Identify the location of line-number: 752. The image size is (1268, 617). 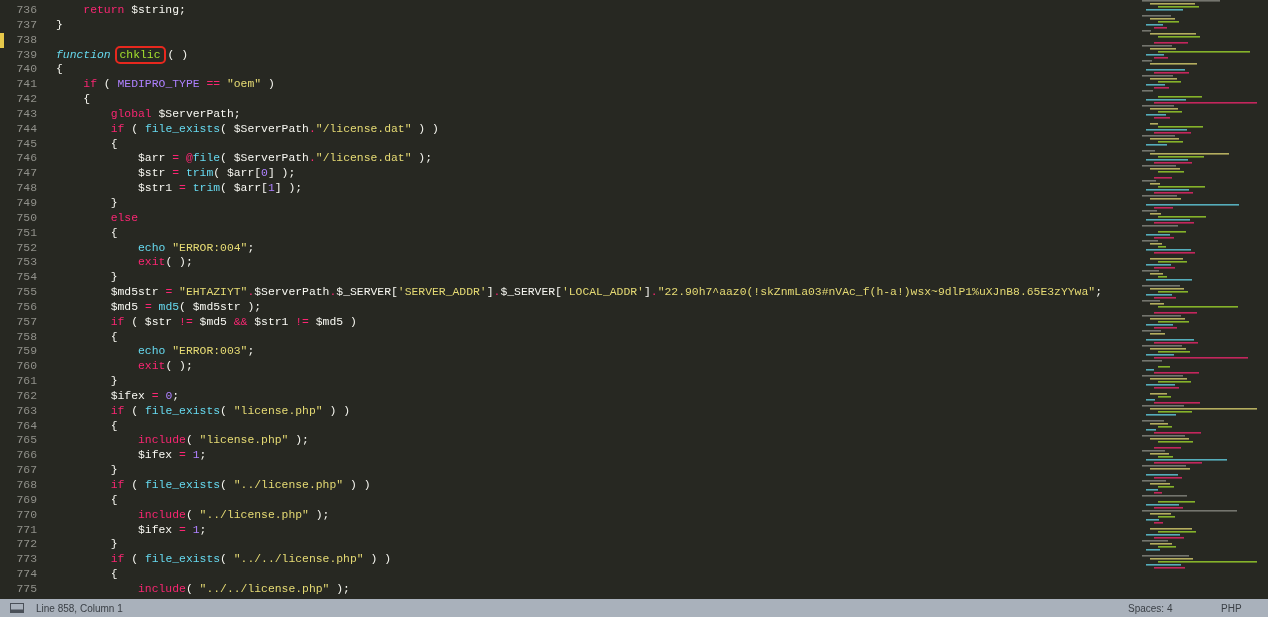
(26, 248).